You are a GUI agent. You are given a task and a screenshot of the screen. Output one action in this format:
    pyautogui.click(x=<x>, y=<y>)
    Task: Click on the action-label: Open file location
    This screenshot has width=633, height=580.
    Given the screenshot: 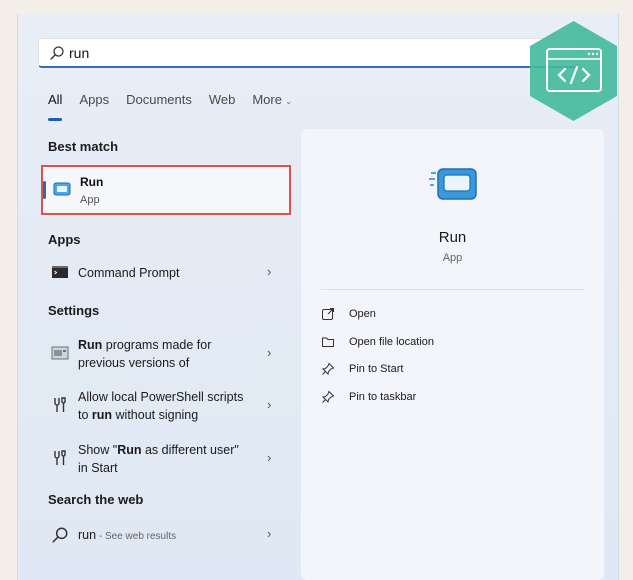 What is the action you would take?
    pyautogui.click(x=391, y=342)
    